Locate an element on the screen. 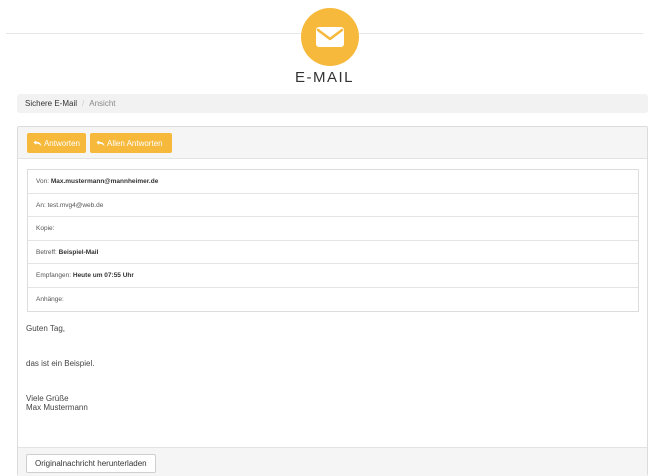 Image resolution: width=649 pixels, height=476 pixels. header-row-to: An: test.mvg4@web.de is located at coordinates (333, 206).